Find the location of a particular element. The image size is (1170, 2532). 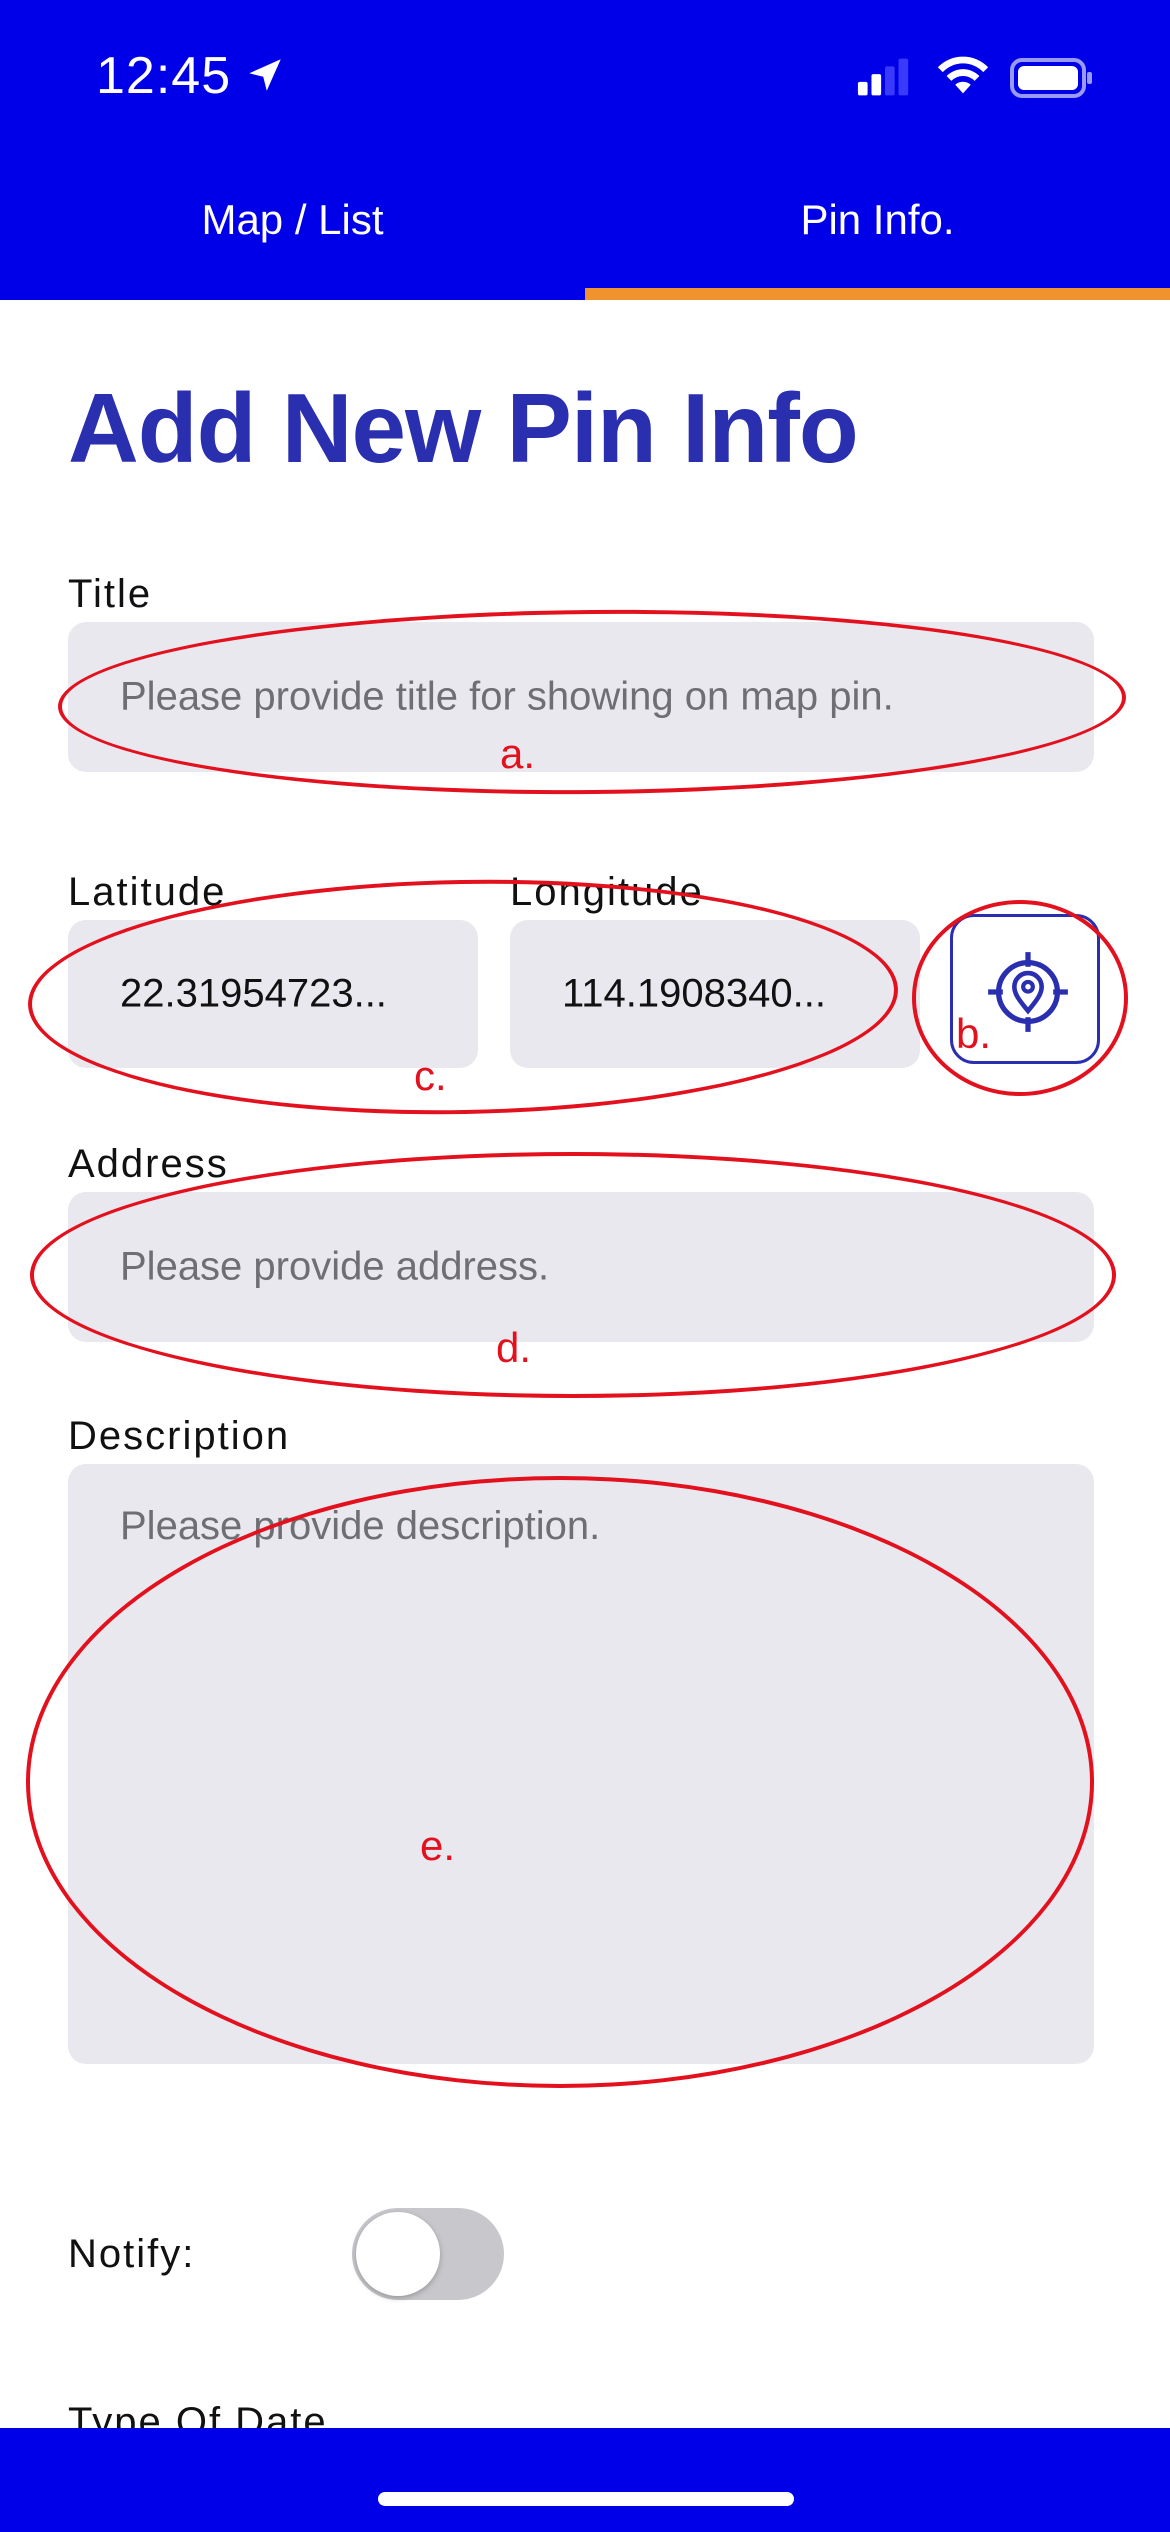

tab-pin-info-label: Pin Info. is located at coordinates (877, 219).